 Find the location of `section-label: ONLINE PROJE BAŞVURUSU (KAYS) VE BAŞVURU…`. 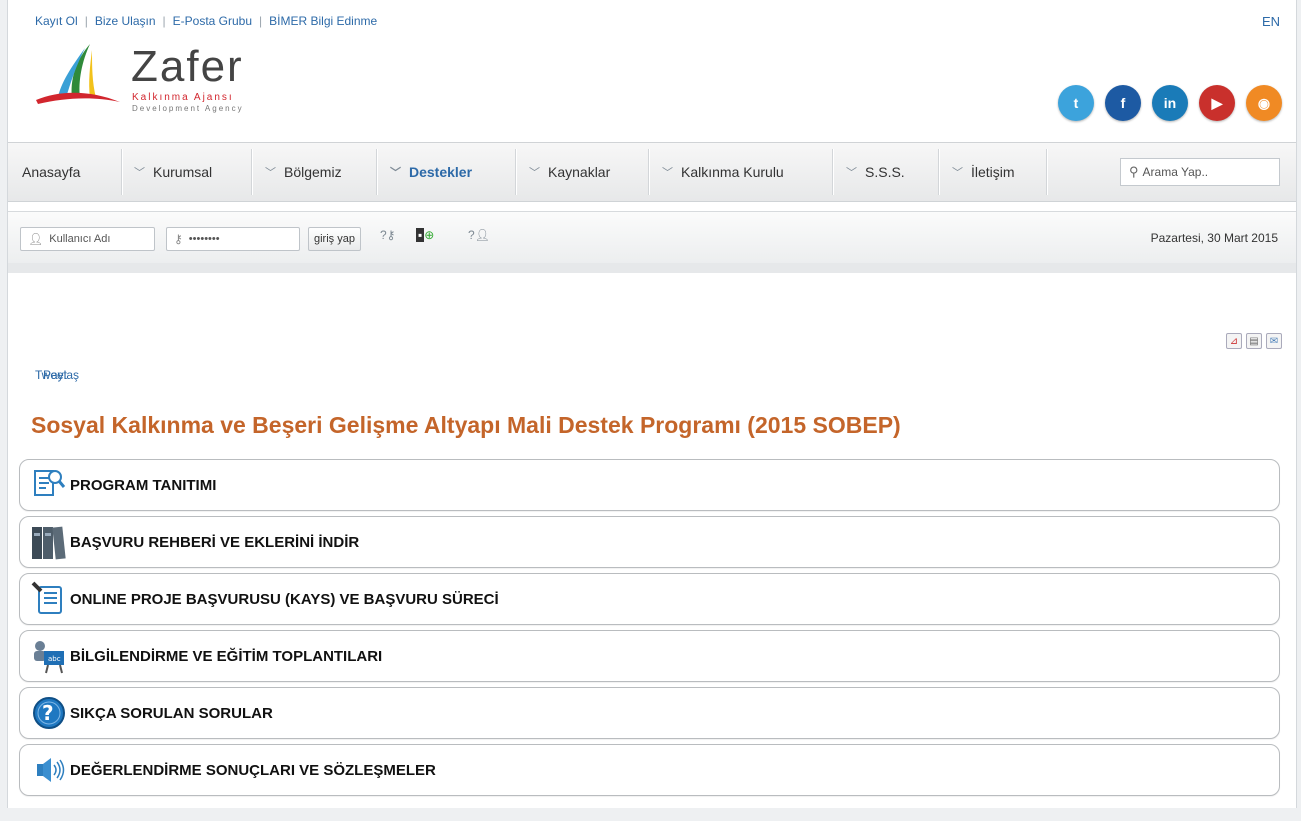

section-label: ONLINE PROJE BAŞVURUSU (KAYS) VE BAŞVURU… is located at coordinates (284, 599).